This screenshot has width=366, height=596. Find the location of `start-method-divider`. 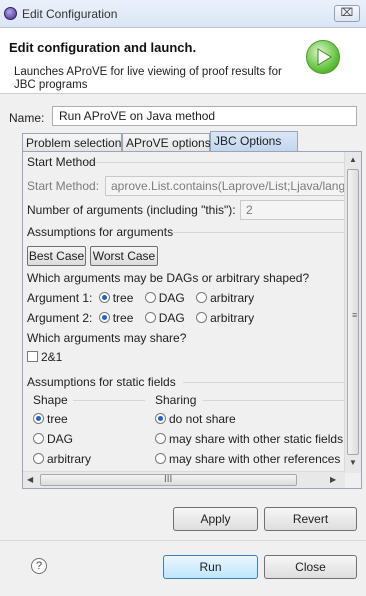

start-method-divider is located at coordinates (214, 162).